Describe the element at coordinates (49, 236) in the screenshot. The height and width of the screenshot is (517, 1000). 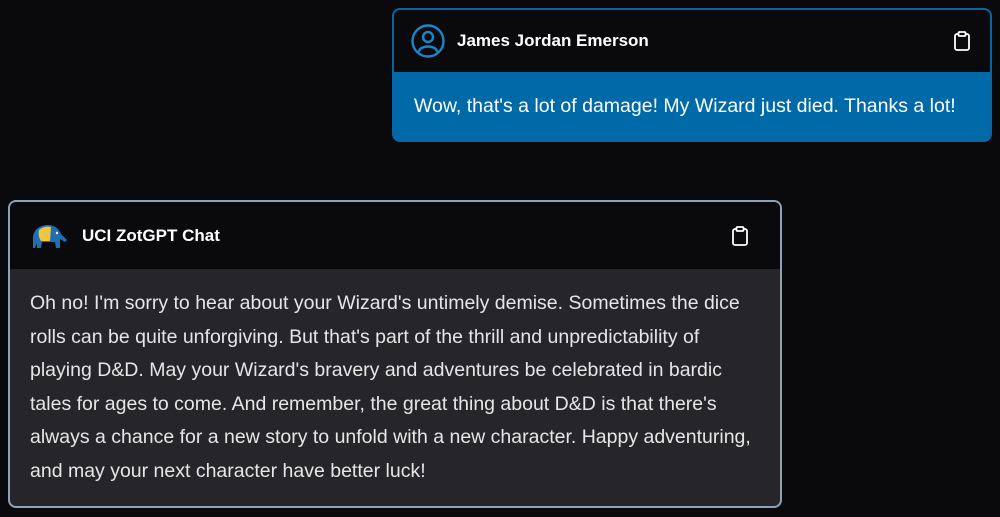
I see `anteater-logo-icon` at that location.